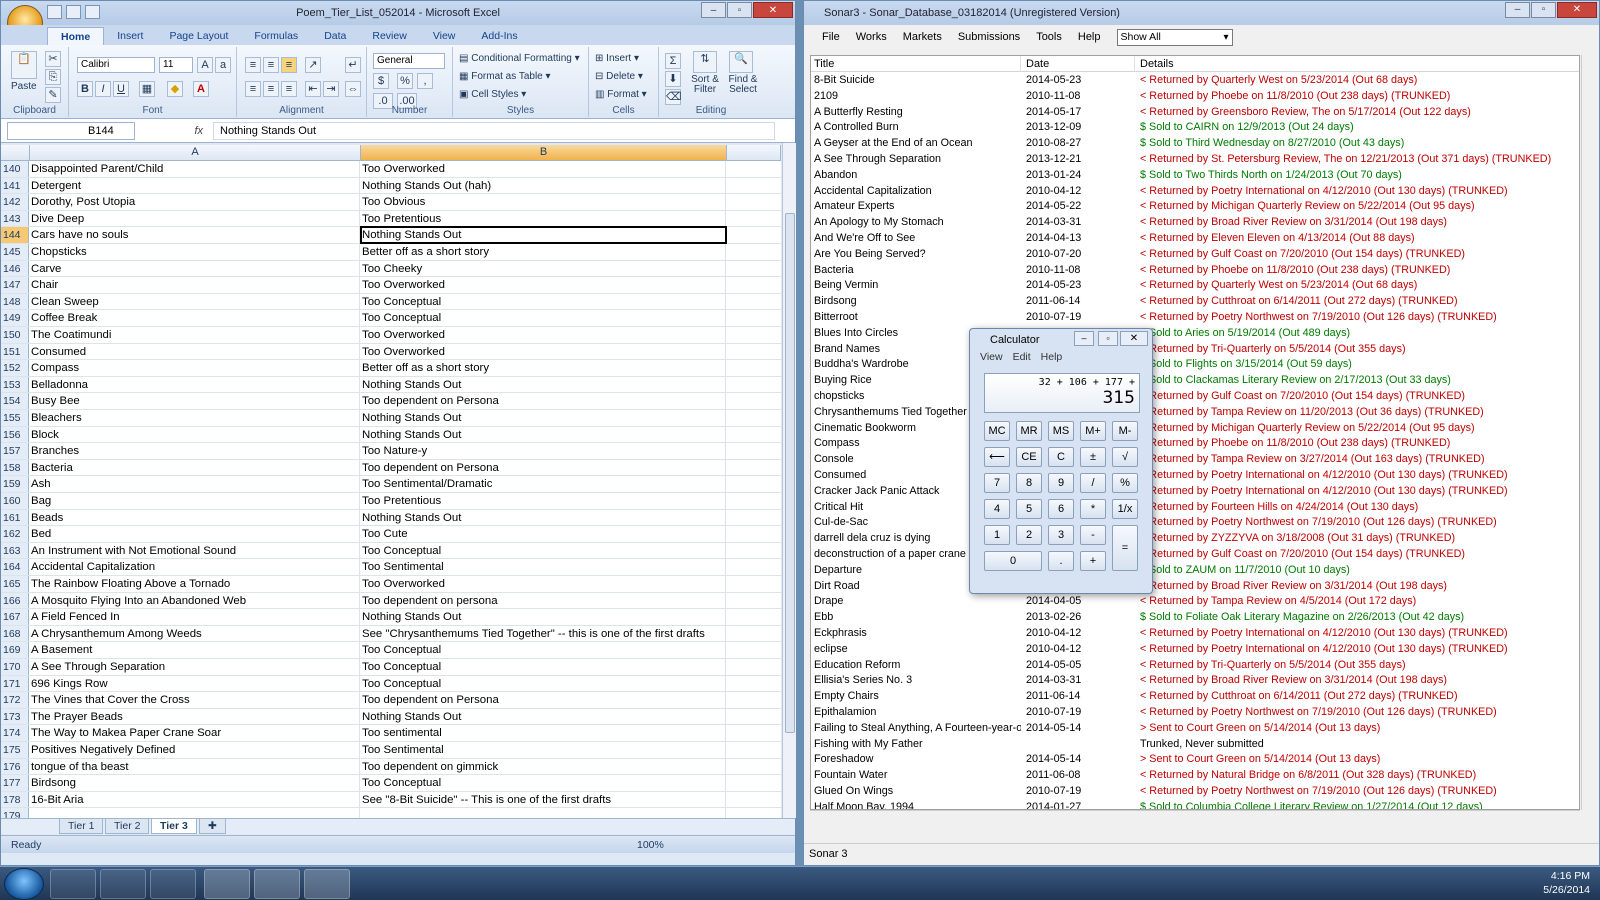 The height and width of the screenshot is (900, 1600). I want to click on row-number: 142, so click(15, 202).